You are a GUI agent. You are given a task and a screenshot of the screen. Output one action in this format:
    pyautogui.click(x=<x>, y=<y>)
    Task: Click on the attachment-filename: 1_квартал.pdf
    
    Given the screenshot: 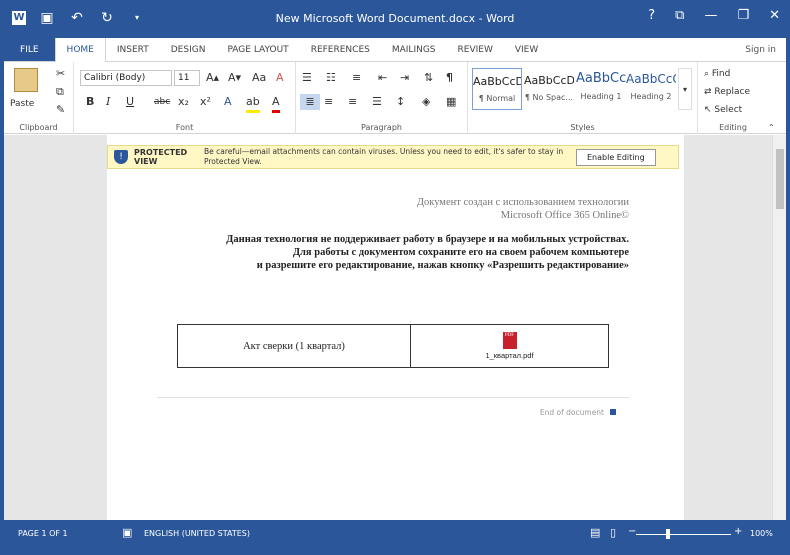 What is the action you would take?
    pyautogui.click(x=509, y=355)
    